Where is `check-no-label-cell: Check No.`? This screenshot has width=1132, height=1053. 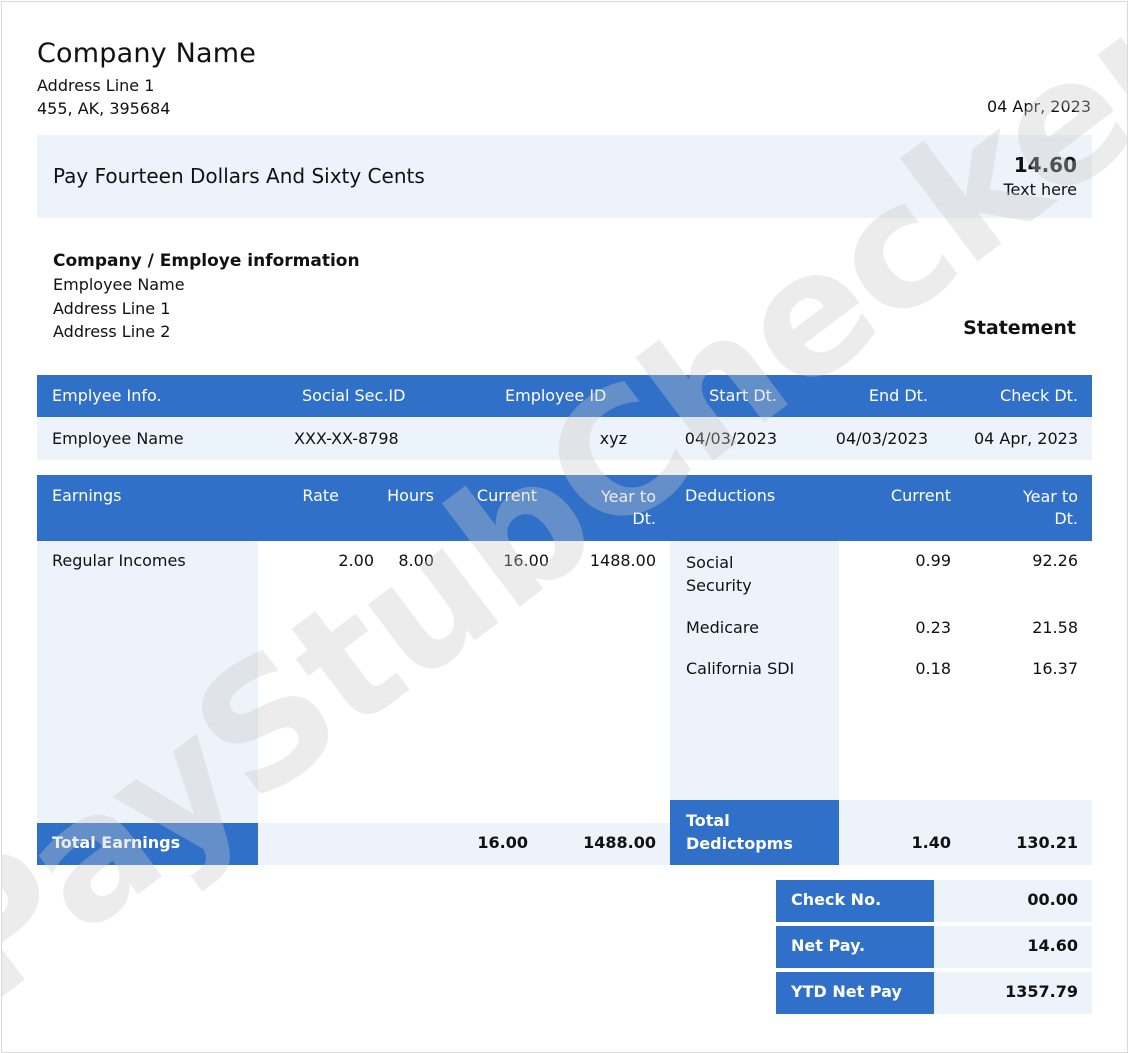
check-no-label-cell: Check No. is located at coordinates (855, 901).